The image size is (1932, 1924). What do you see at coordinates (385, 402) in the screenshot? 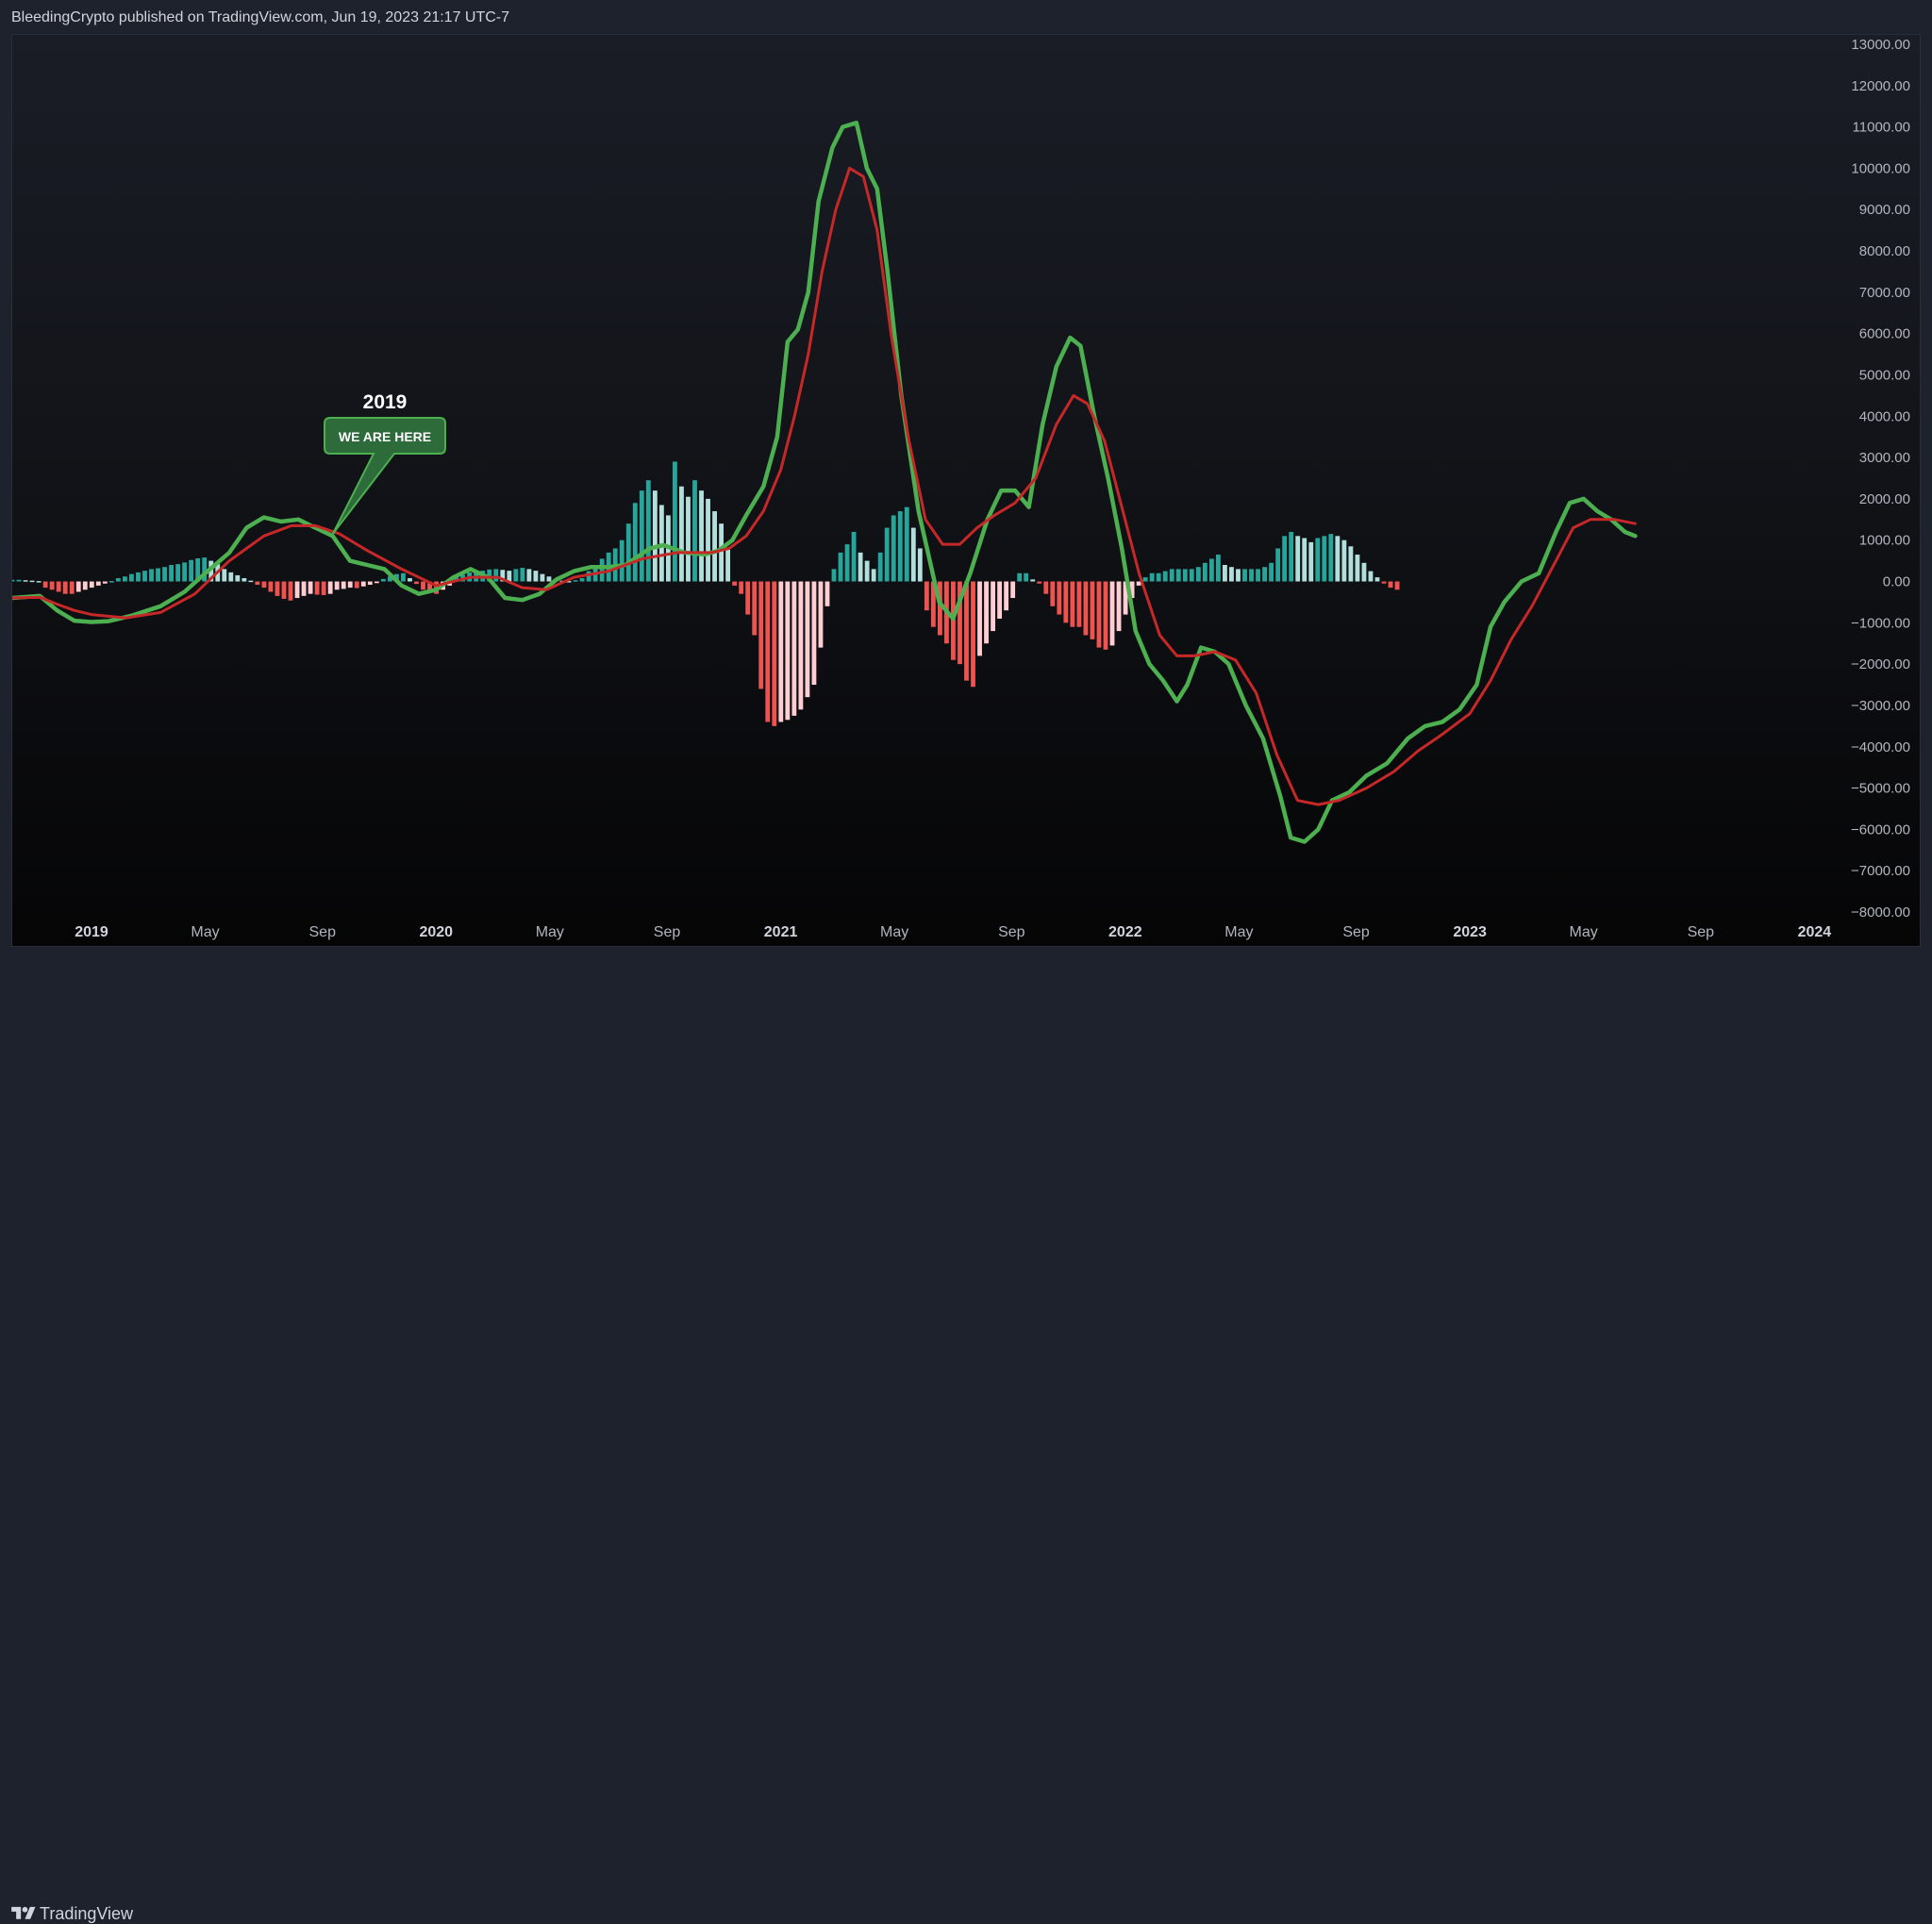
I see `annotation-title: 2019` at bounding box center [385, 402].